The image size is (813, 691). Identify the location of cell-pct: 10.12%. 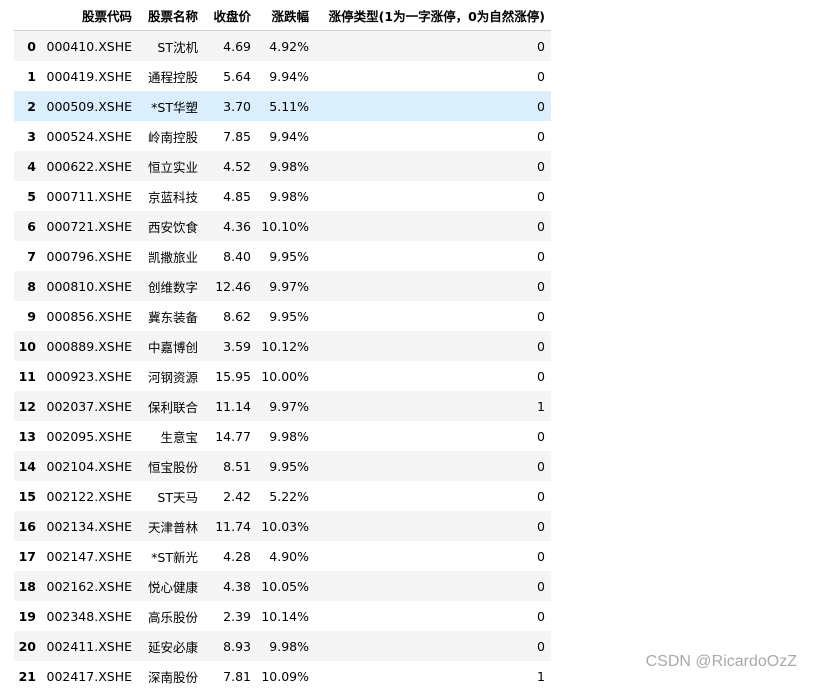
(286, 346).